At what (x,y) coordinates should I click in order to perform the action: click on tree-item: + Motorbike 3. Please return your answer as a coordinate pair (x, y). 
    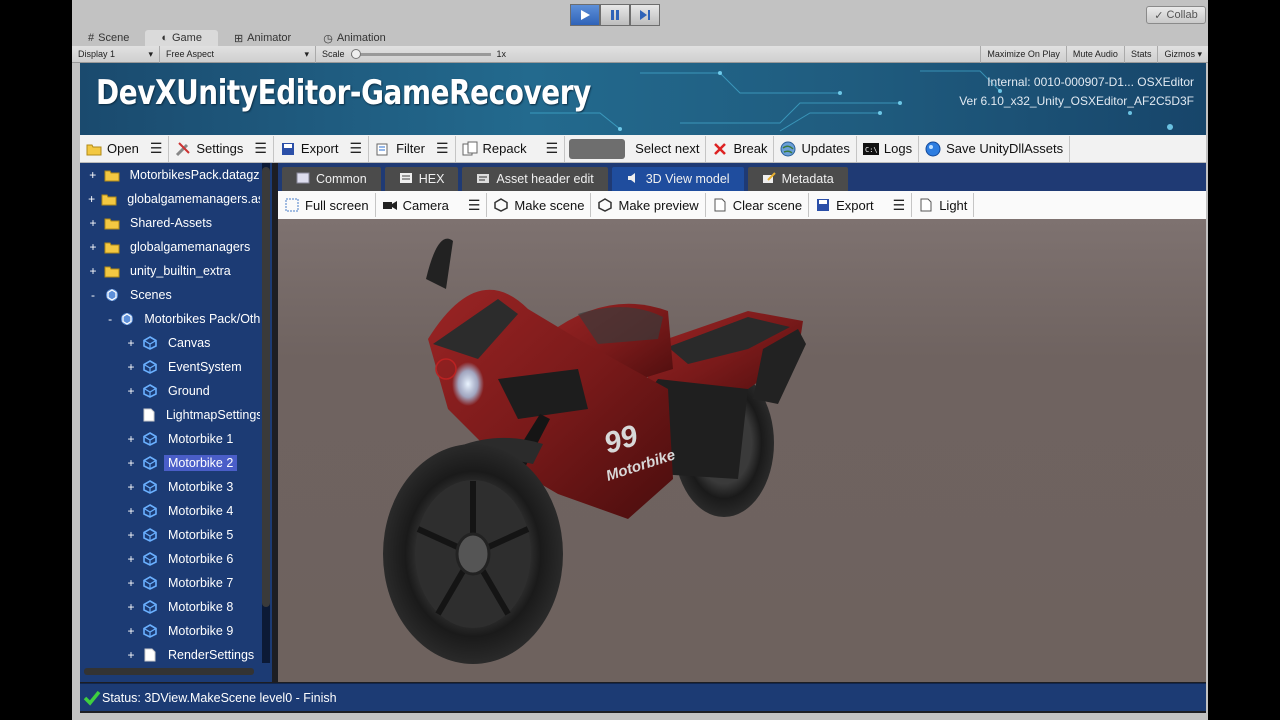
    Looking at the image, I should click on (170, 487).